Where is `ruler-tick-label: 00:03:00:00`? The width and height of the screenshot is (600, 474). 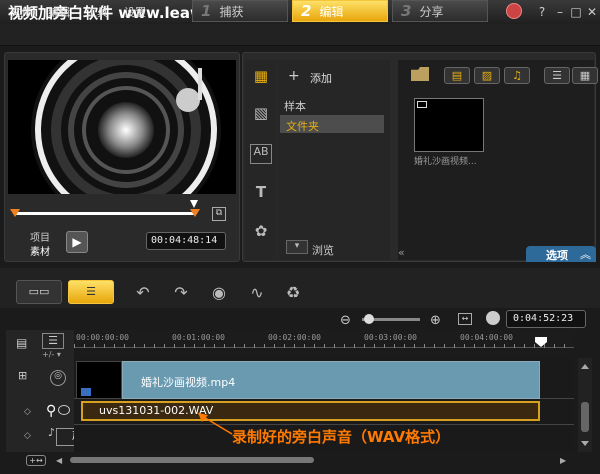
ruler-tick-label: 00:03:00:00 is located at coordinates (390, 337).